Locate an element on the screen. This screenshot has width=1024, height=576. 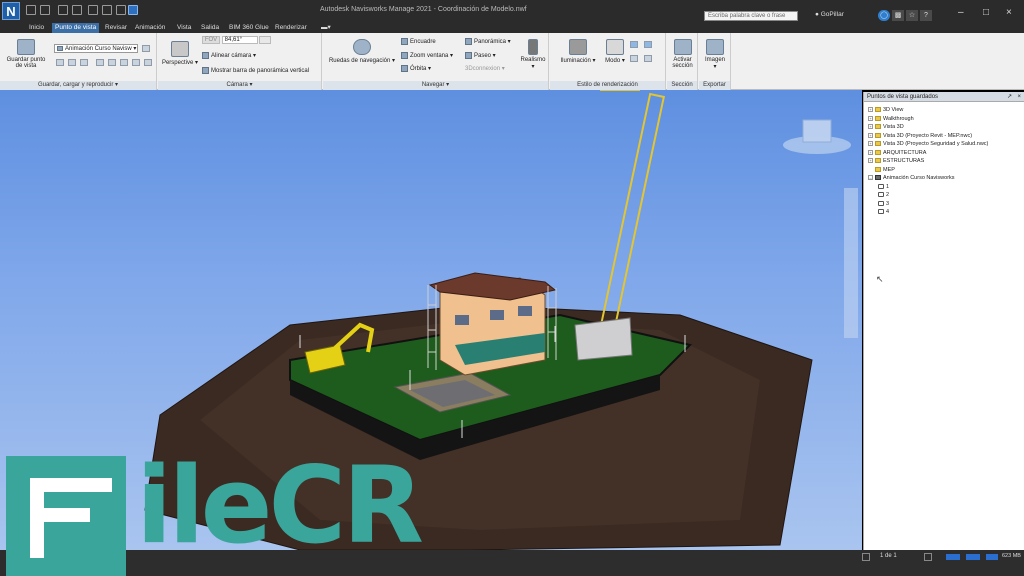
print-icon is located at coordinates (77, 10).